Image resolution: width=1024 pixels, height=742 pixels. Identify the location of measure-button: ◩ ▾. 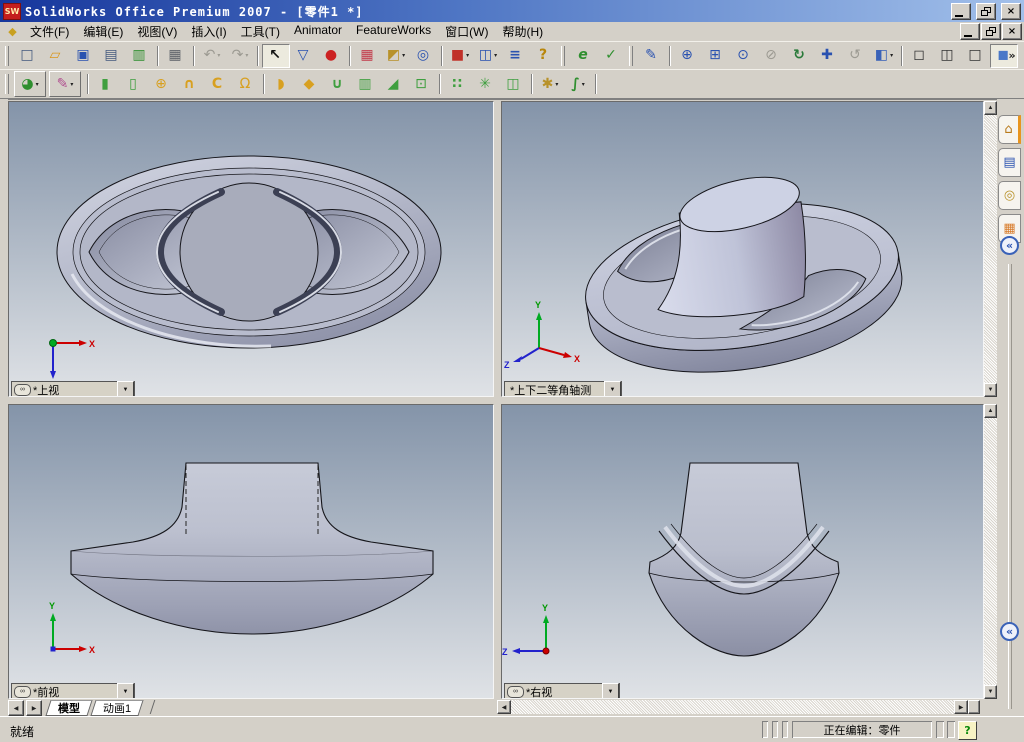
(396, 56).